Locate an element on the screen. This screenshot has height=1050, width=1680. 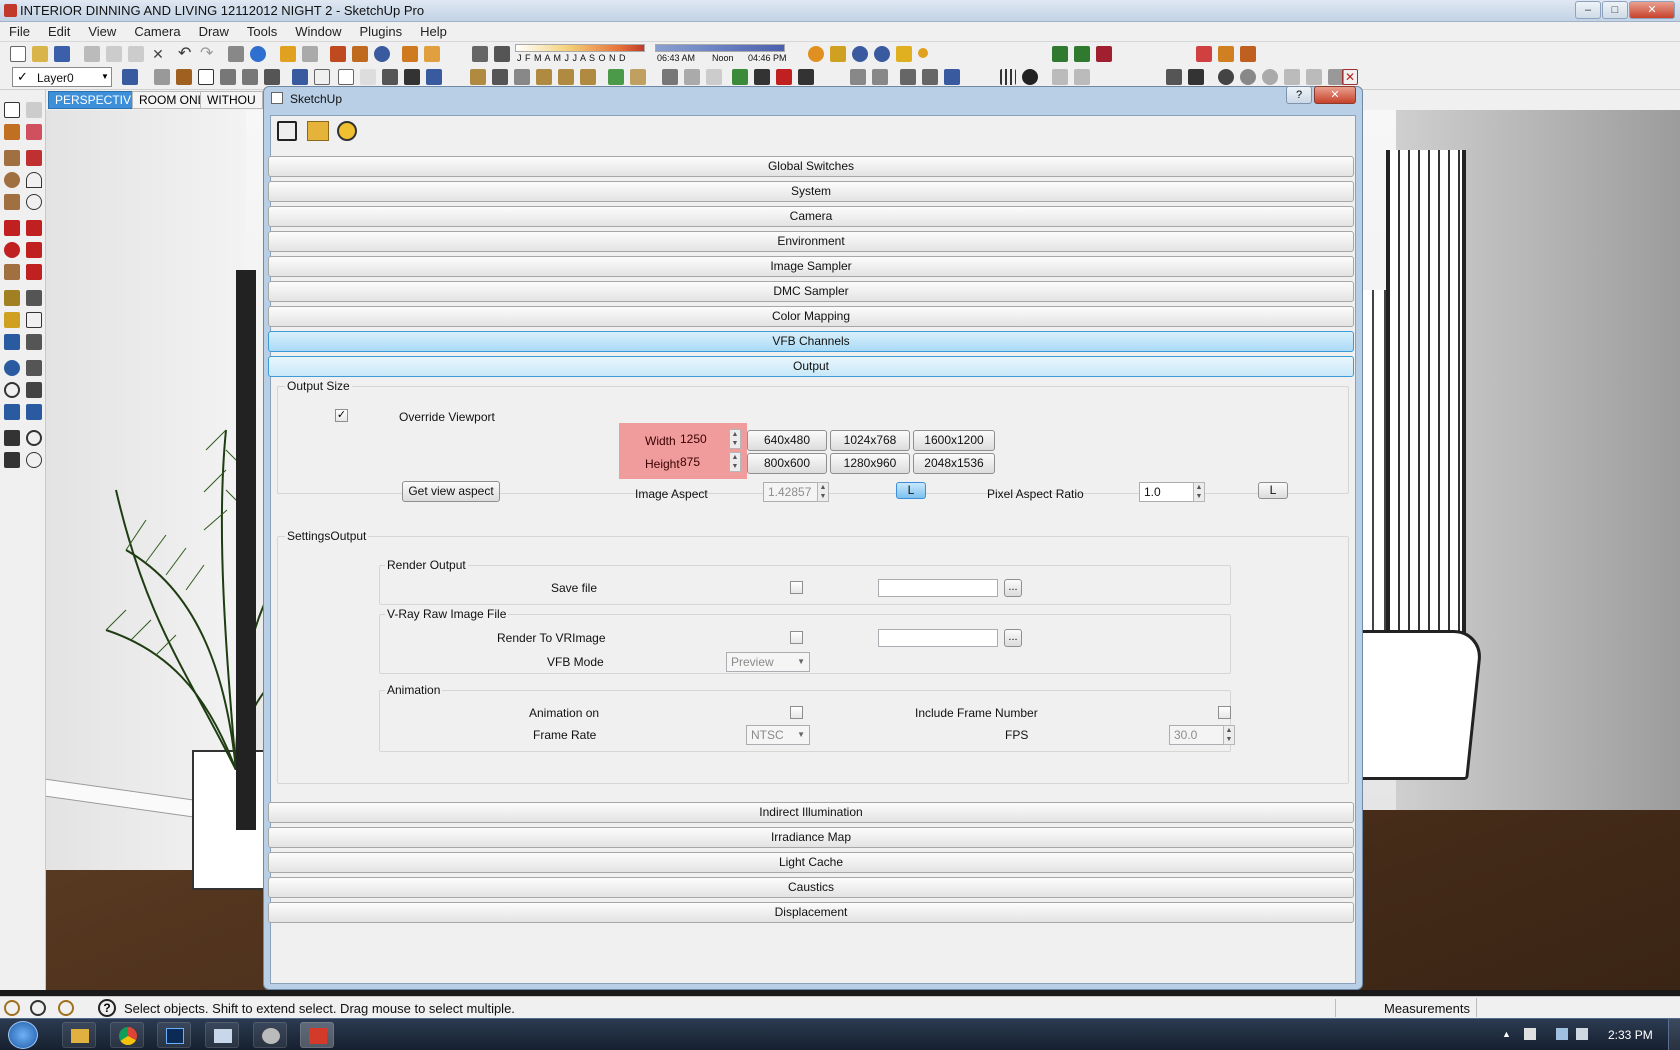
menu-window: Window is located at coordinates (318, 30).